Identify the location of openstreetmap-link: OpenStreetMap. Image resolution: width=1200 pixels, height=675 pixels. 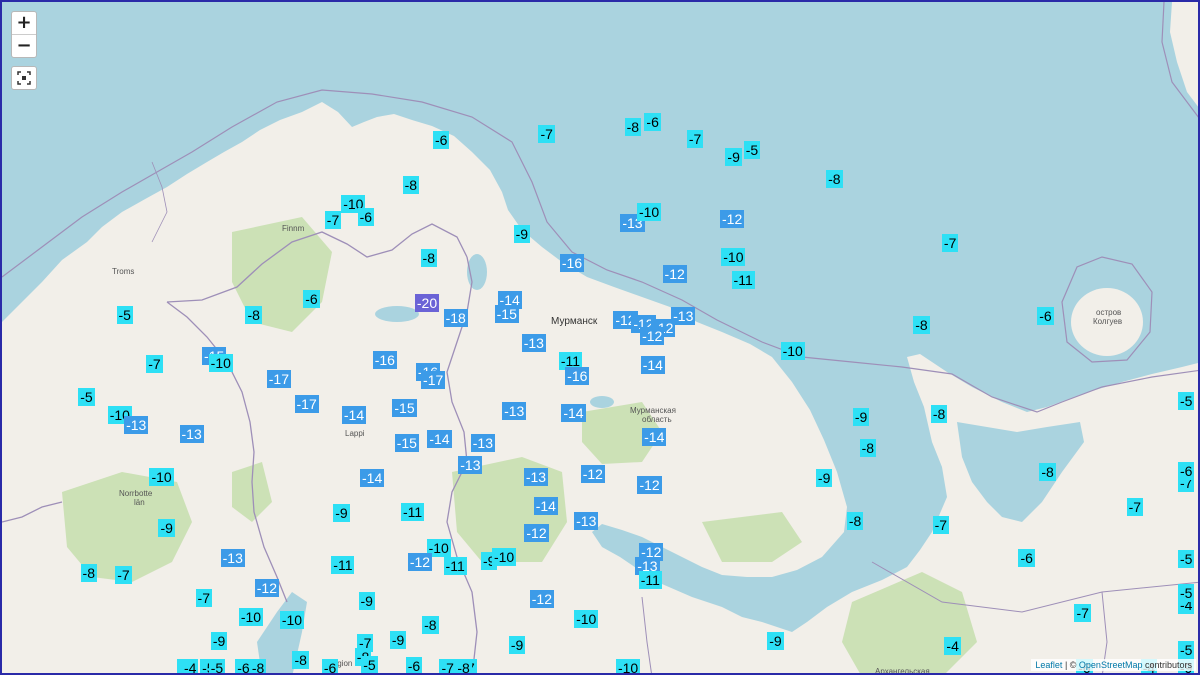
(1111, 665).